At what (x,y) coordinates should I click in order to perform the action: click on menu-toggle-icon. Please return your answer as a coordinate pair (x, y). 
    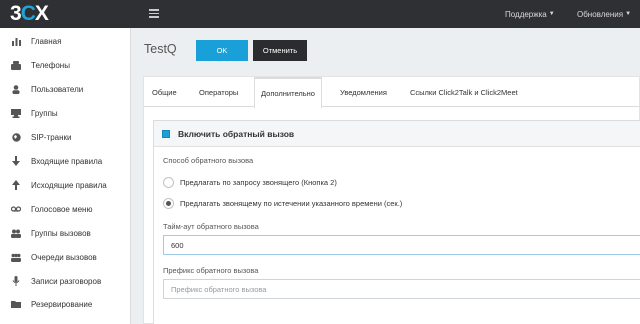
    Looking at the image, I should click on (154, 13).